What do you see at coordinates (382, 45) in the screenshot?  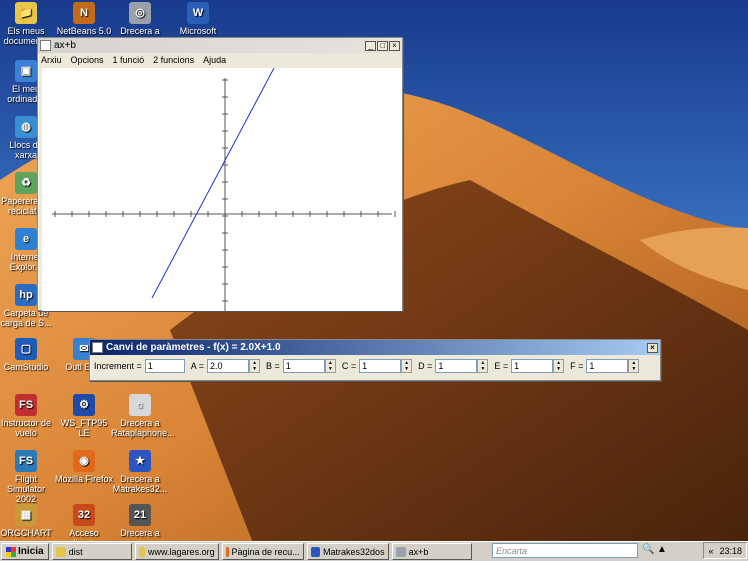 I see `maximize-button: □` at bounding box center [382, 45].